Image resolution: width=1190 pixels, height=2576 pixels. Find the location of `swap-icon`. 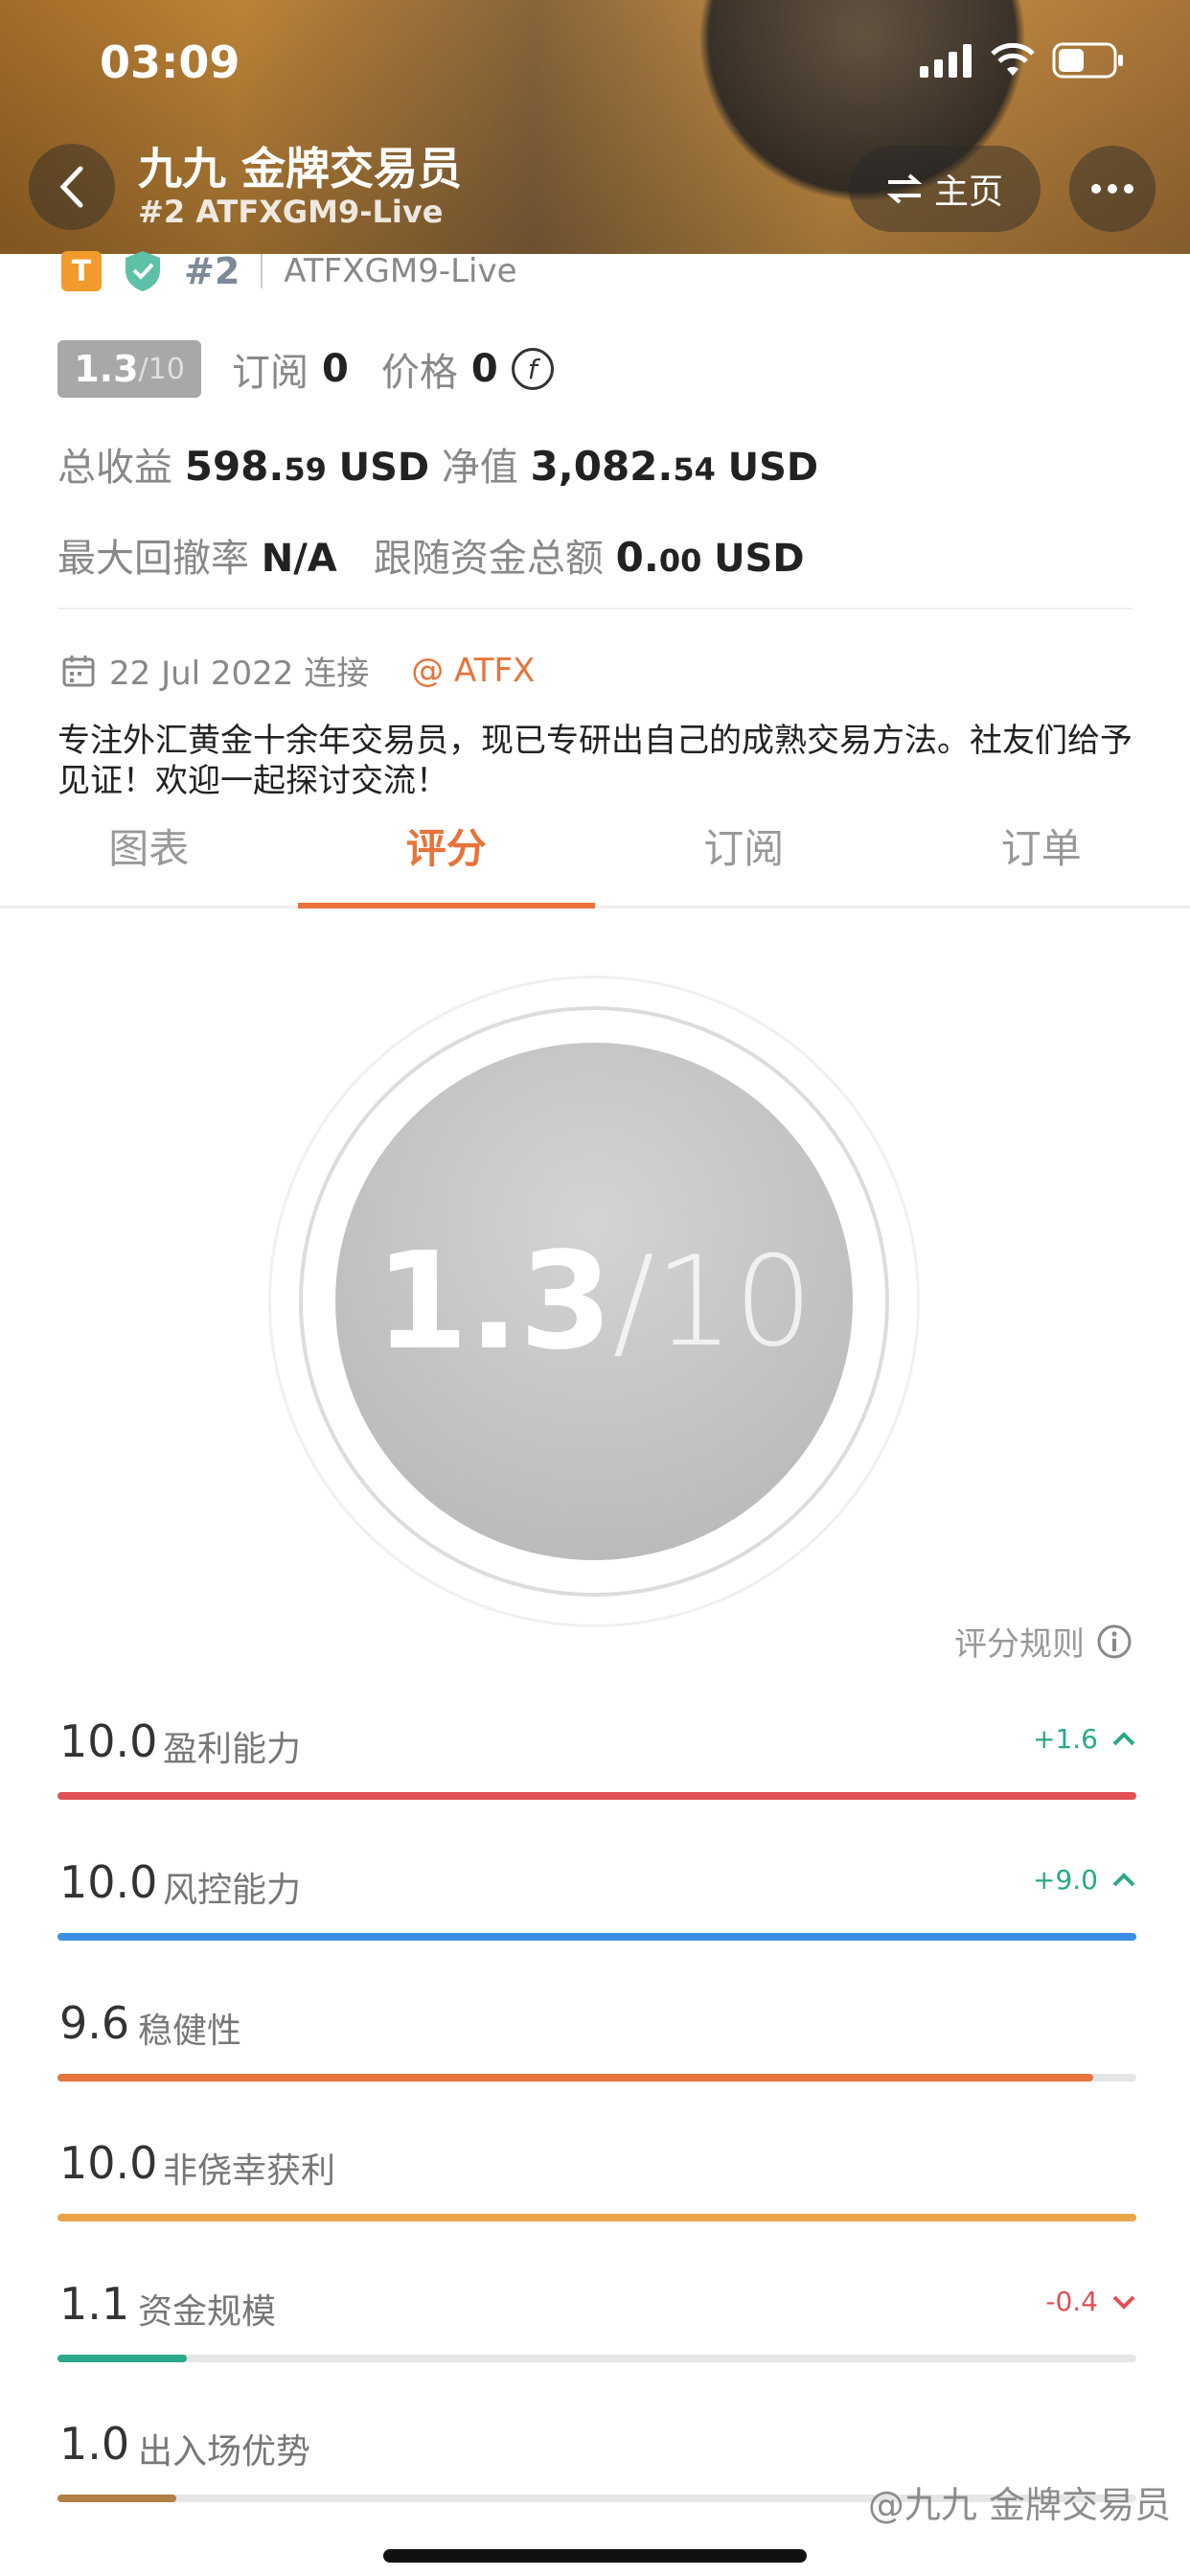

swap-icon is located at coordinates (905, 188).